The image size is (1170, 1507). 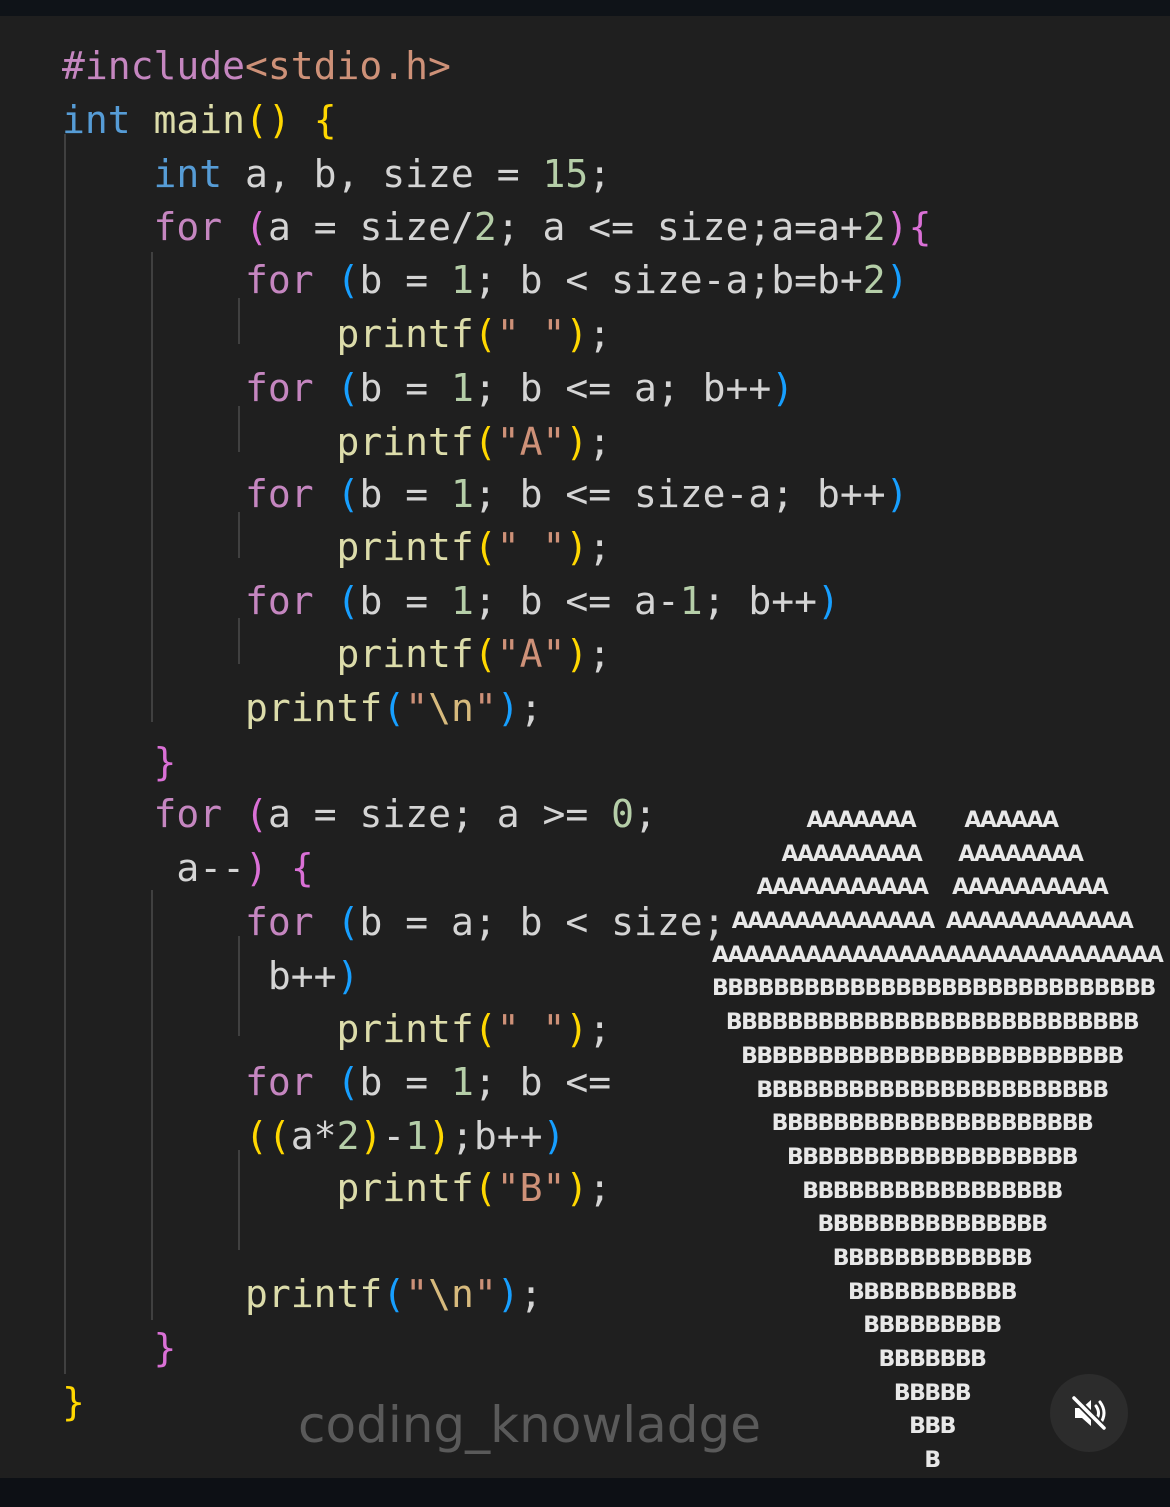 I want to click on pattern-line: AAAAAAAAA AAAAAAAA, so click(x=932, y=854).